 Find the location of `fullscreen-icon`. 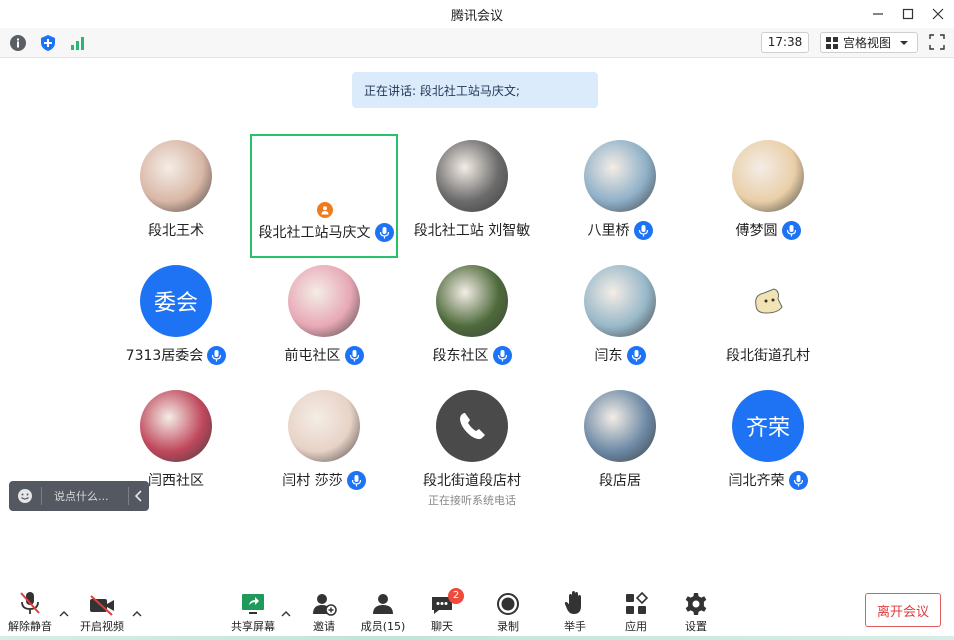

fullscreen-icon is located at coordinates (937, 42).